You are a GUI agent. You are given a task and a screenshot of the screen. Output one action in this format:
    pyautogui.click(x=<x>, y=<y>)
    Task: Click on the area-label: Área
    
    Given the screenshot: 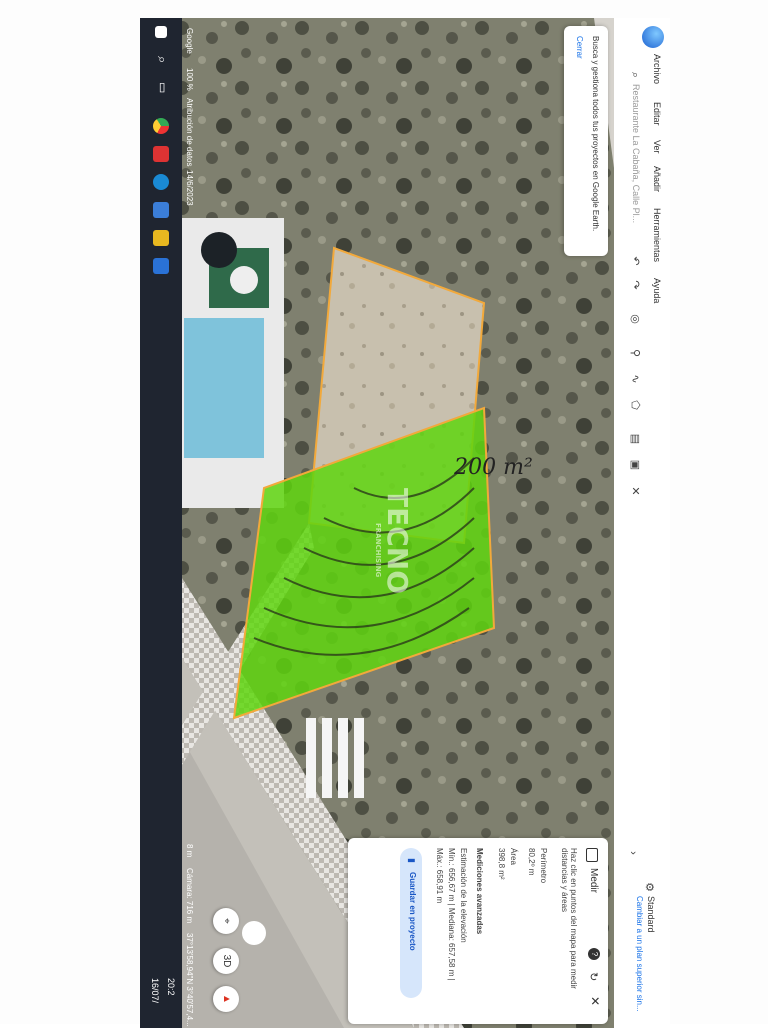 What is the action you would take?
    pyautogui.click(x=513, y=856)
    